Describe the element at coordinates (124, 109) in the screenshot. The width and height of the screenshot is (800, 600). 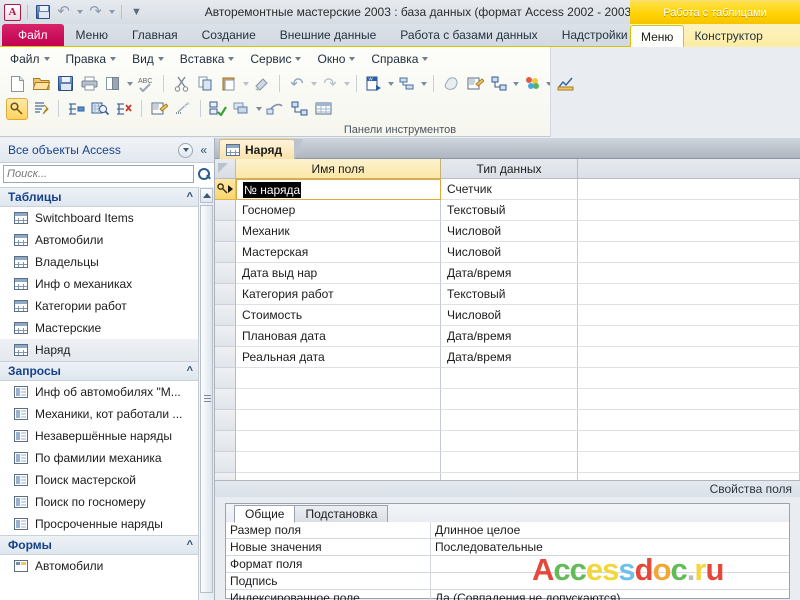
I see `delete-rows-icon` at that location.